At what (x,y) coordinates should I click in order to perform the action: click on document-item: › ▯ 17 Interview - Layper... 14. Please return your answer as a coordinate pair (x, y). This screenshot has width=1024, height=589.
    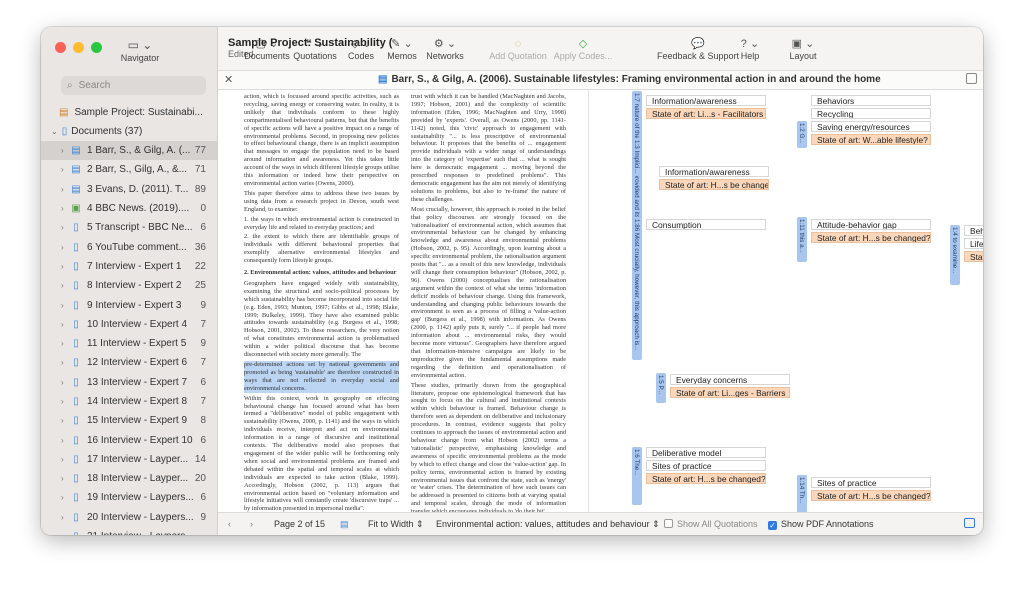
    Looking at the image, I should click on (129, 459).